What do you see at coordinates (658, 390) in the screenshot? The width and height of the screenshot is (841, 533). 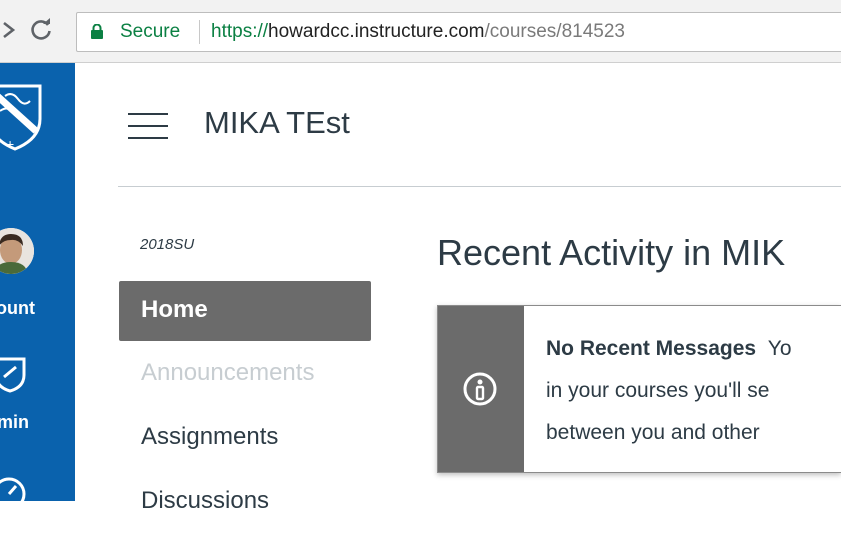 I see `alert-line-2: in your courses you'll se` at bounding box center [658, 390].